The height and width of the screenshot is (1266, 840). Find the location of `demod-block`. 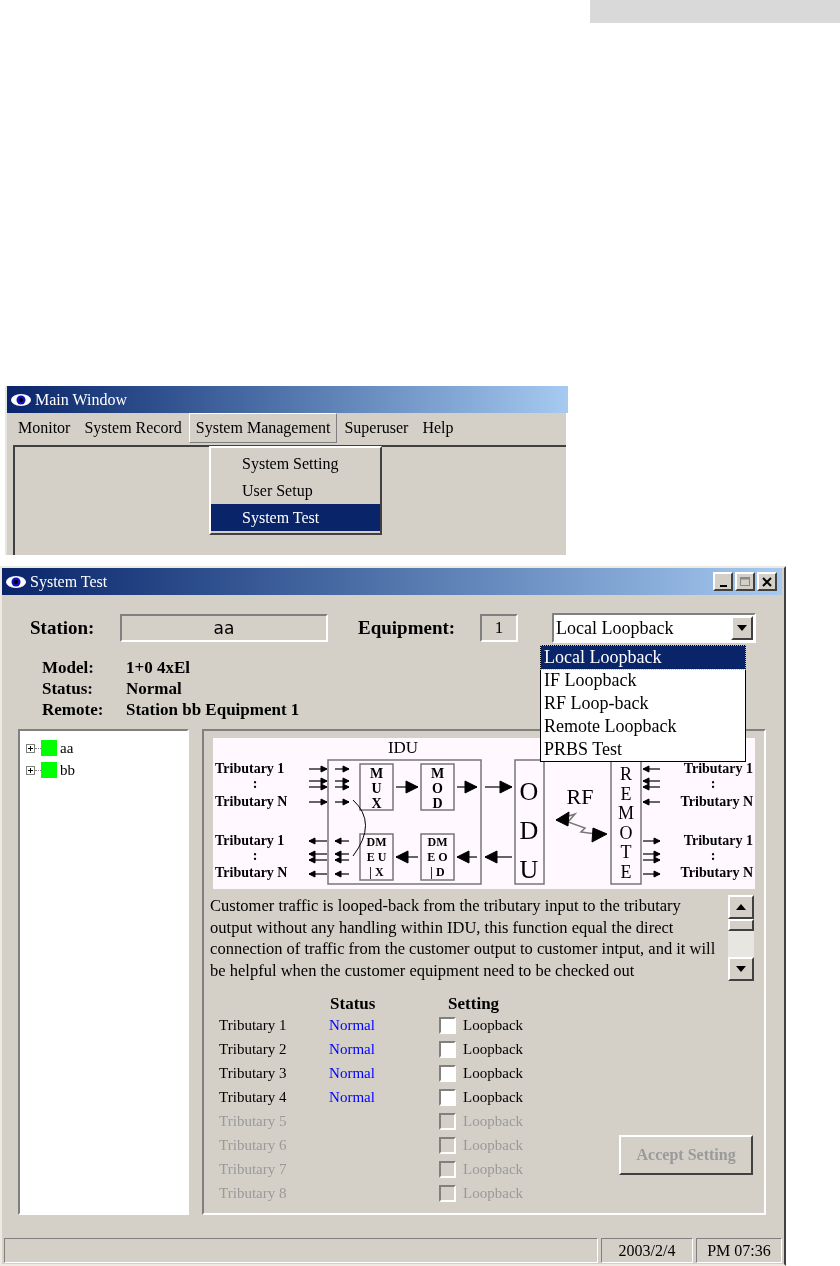

demod-block is located at coordinates (437, 857).